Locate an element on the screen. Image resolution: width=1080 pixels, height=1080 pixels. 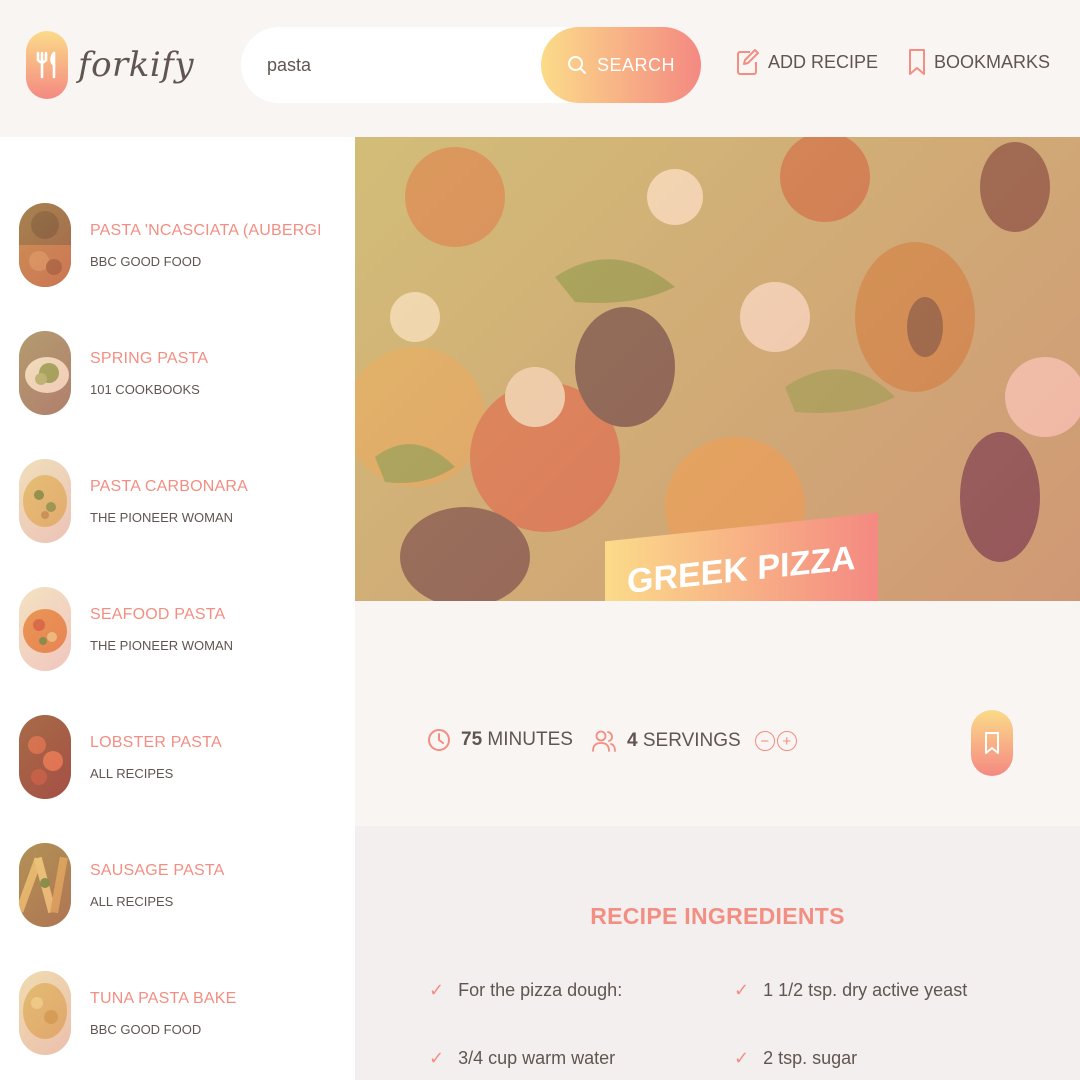
minus-icon: − is located at coordinates (765, 741).